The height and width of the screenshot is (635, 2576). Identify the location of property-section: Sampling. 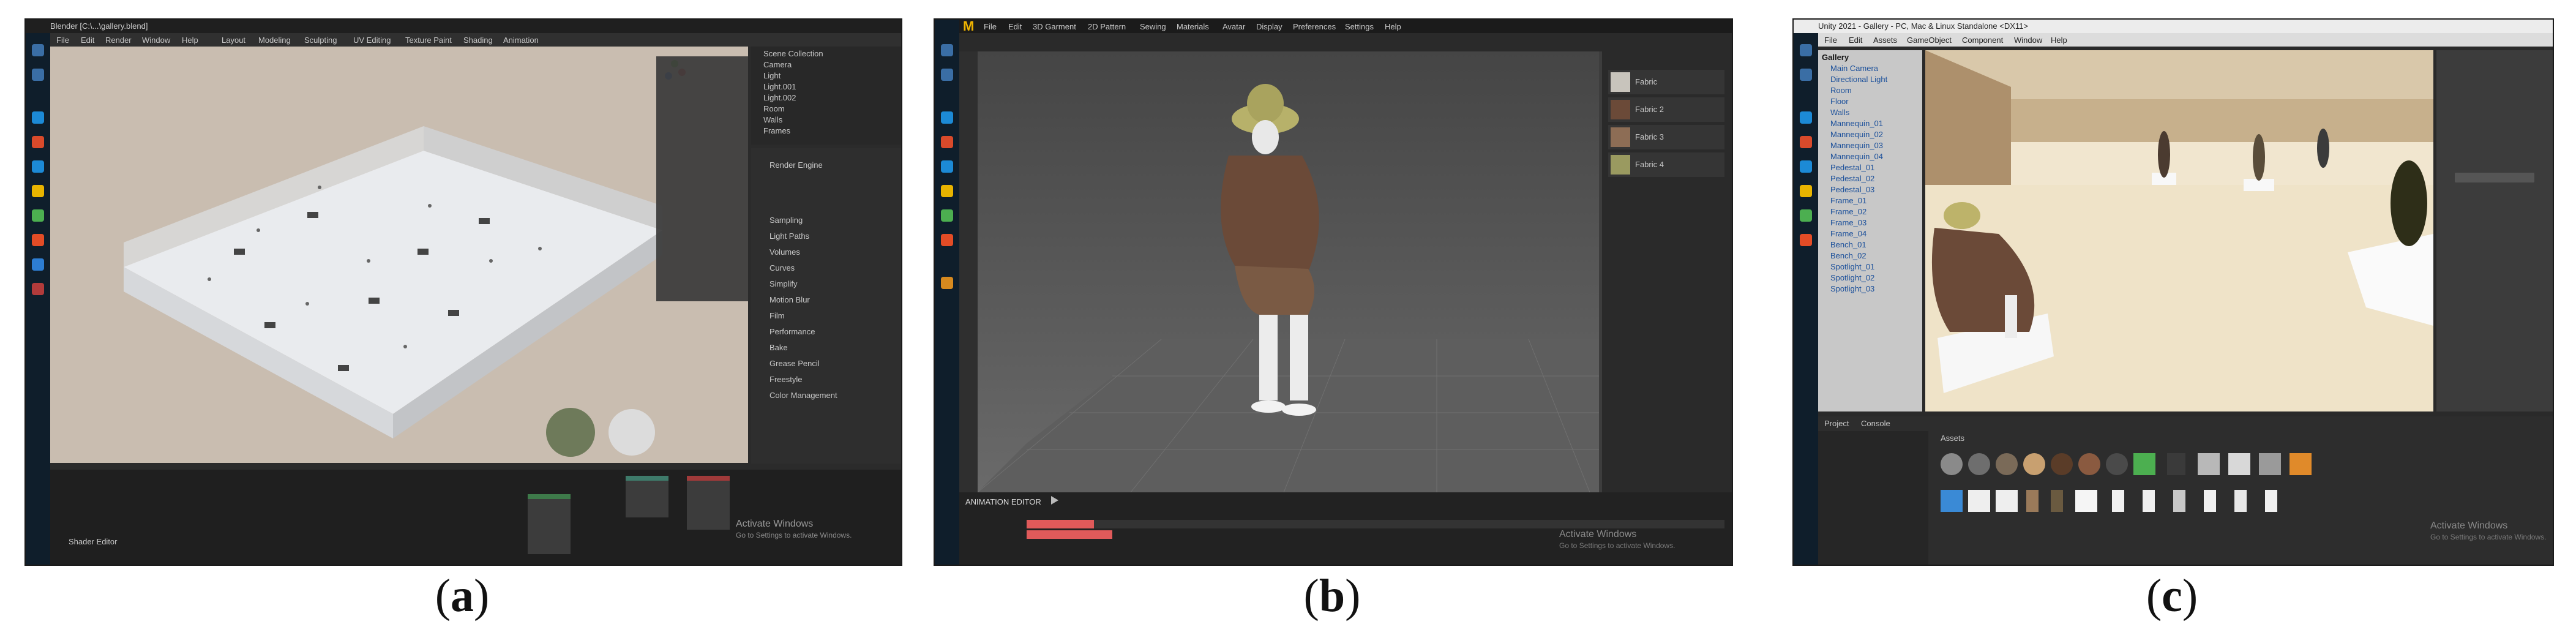
(786, 221).